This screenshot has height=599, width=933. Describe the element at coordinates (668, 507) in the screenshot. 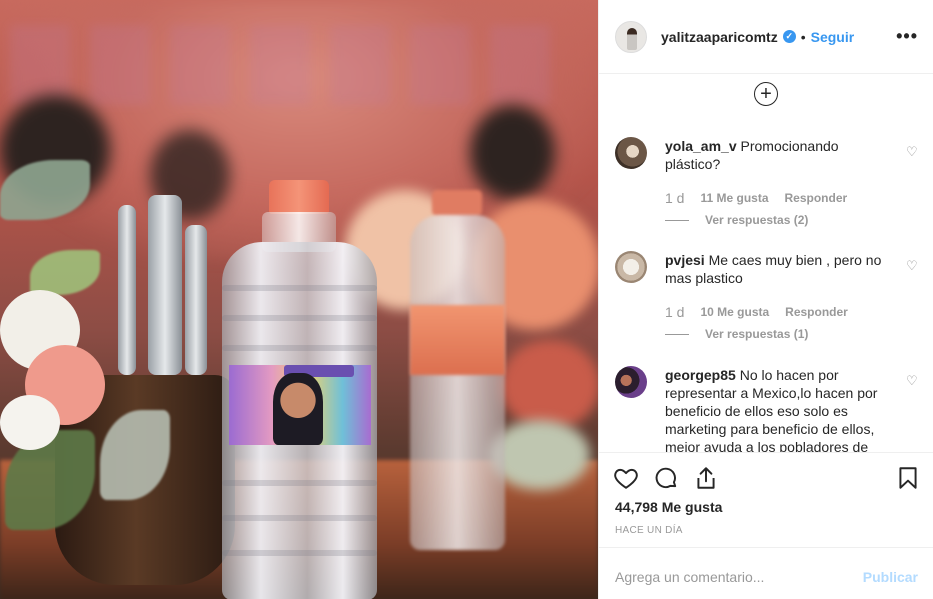

I see `likes-count: 44,798 Me gusta` at that location.